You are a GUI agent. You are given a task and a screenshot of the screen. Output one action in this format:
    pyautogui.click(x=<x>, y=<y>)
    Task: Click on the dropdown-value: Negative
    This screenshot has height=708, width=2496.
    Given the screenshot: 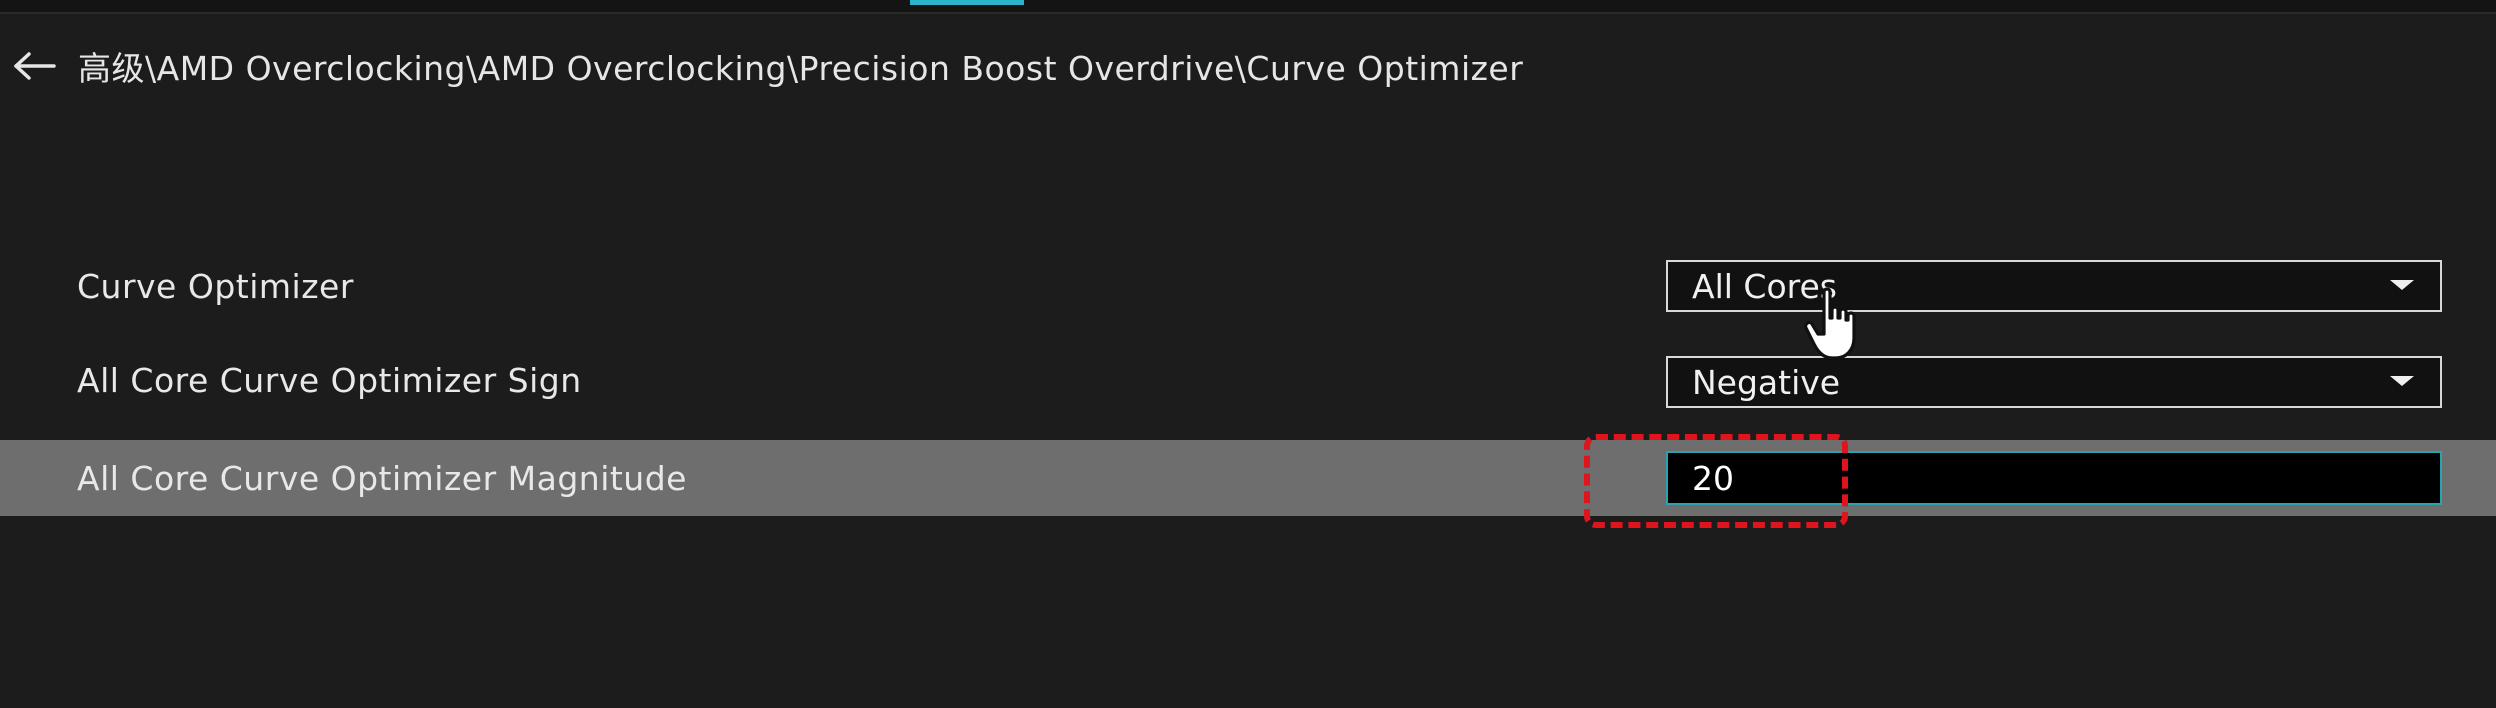 What is the action you would take?
    pyautogui.click(x=1766, y=382)
    